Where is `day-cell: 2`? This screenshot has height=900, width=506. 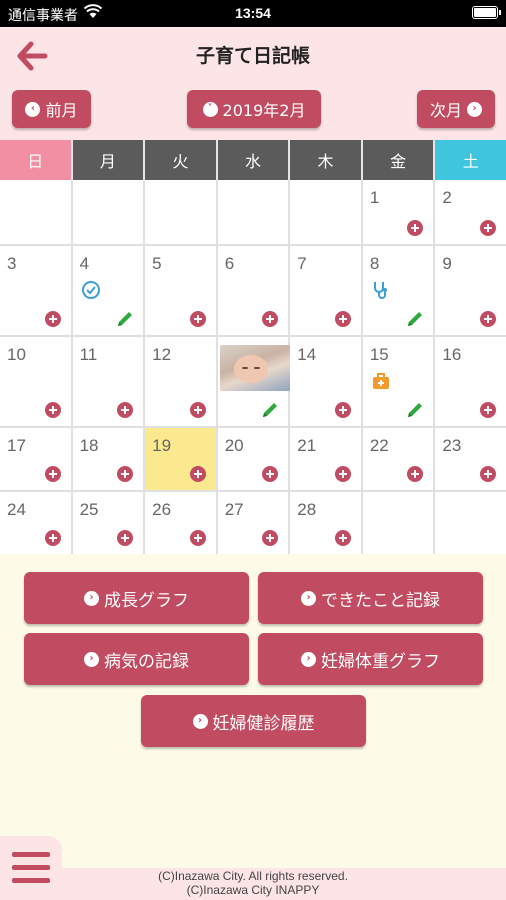 day-cell: 2 is located at coordinates (470, 212).